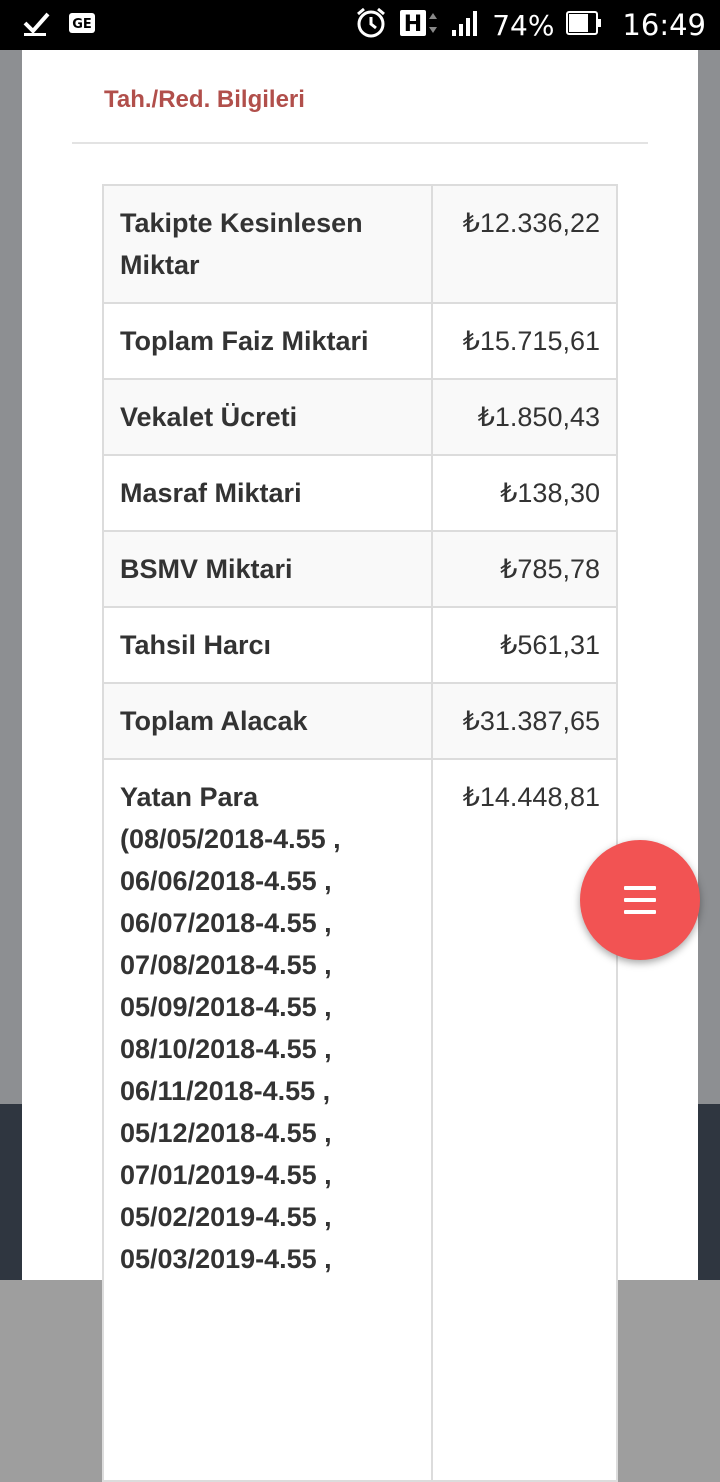 The image size is (720, 1482). What do you see at coordinates (371, 25) in the screenshot?
I see `alarm-icon` at bounding box center [371, 25].